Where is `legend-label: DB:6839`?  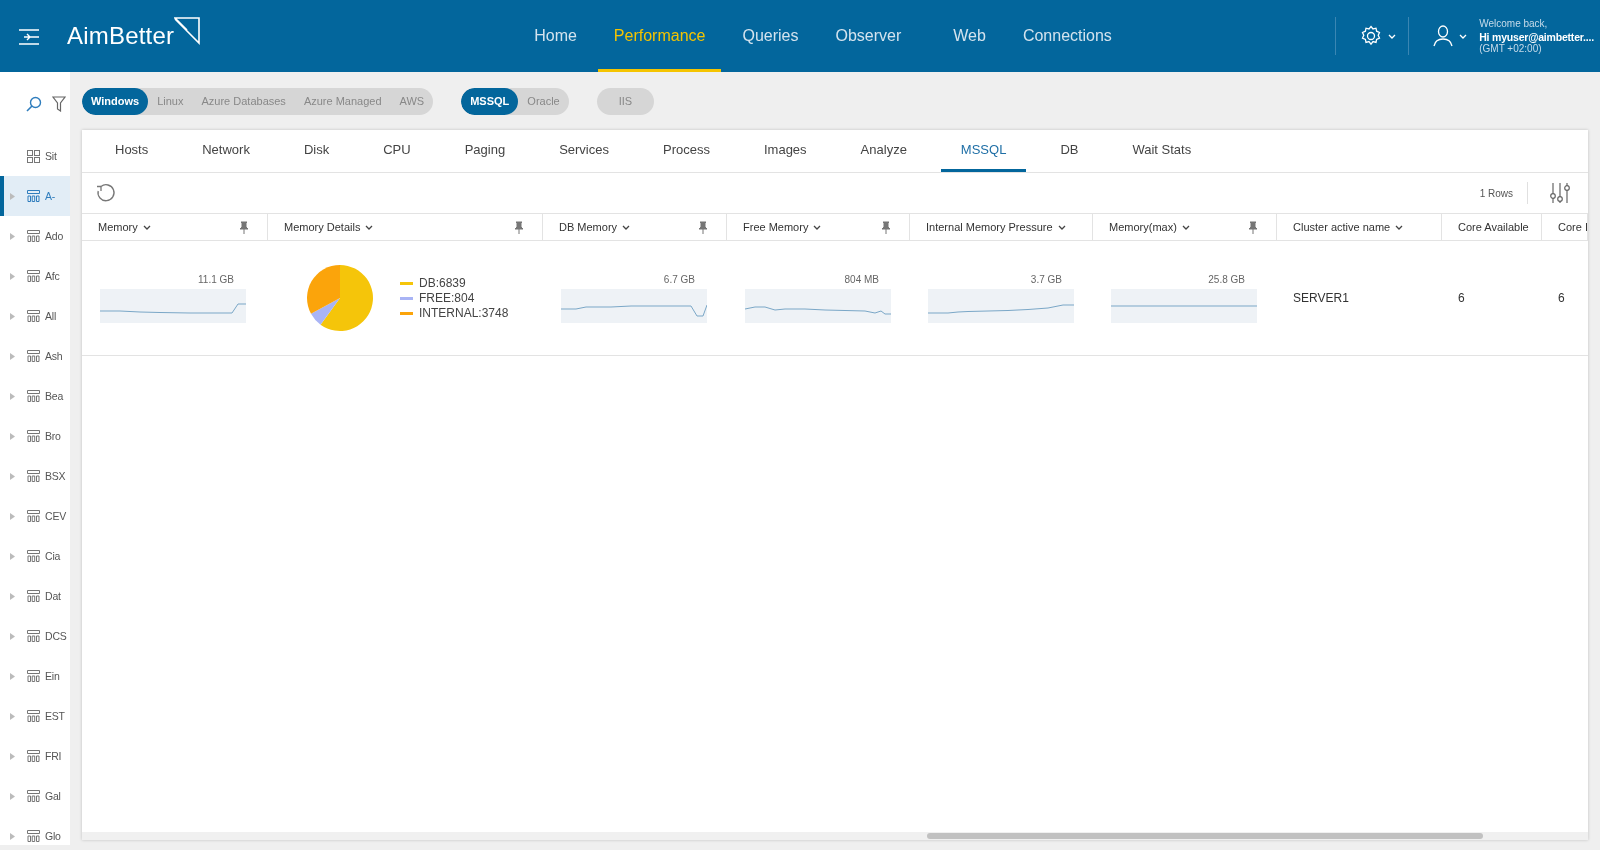 legend-label: DB:6839 is located at coordinates (442, 283).